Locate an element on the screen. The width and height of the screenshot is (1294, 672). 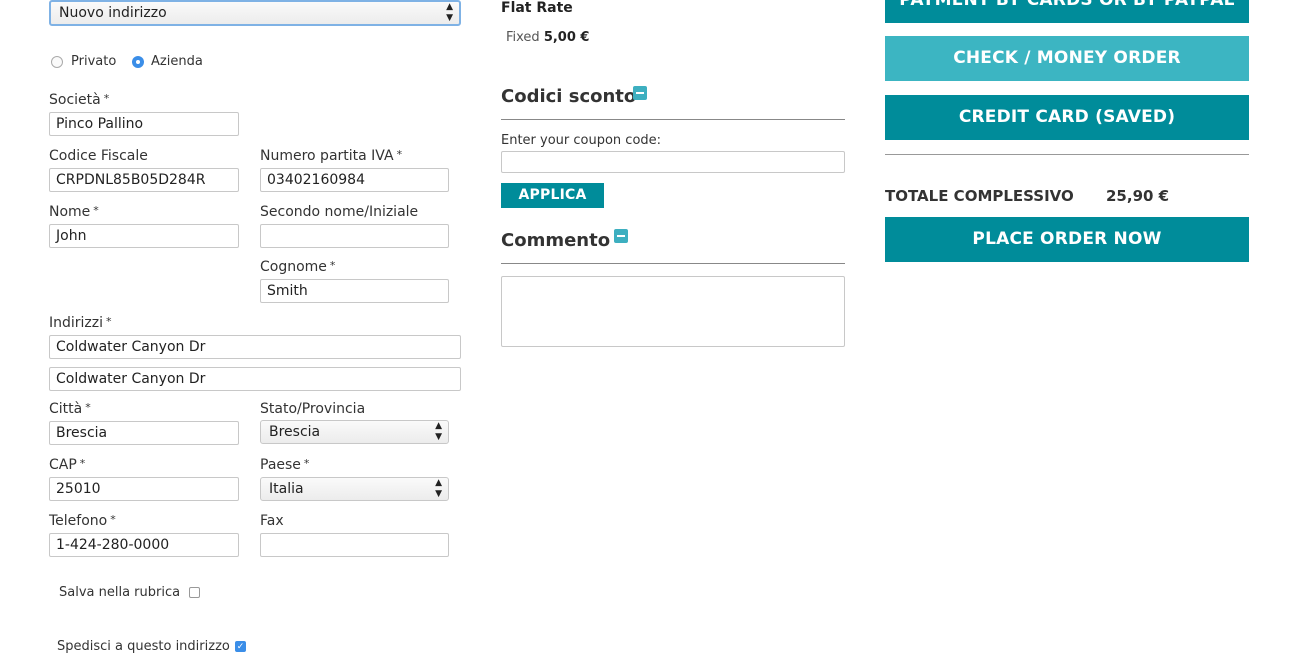
first-name-label: Nome * is located at coordinates (74, 212).